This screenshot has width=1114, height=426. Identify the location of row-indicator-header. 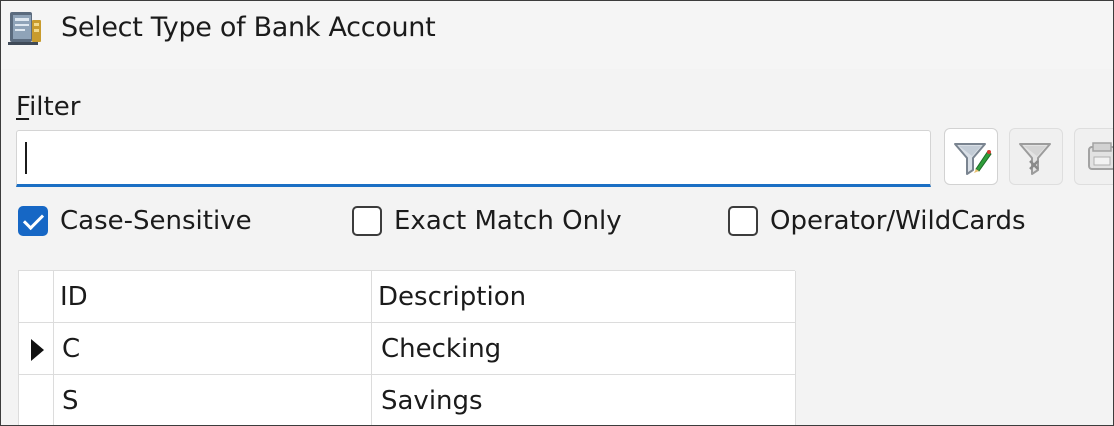
(36, 297).